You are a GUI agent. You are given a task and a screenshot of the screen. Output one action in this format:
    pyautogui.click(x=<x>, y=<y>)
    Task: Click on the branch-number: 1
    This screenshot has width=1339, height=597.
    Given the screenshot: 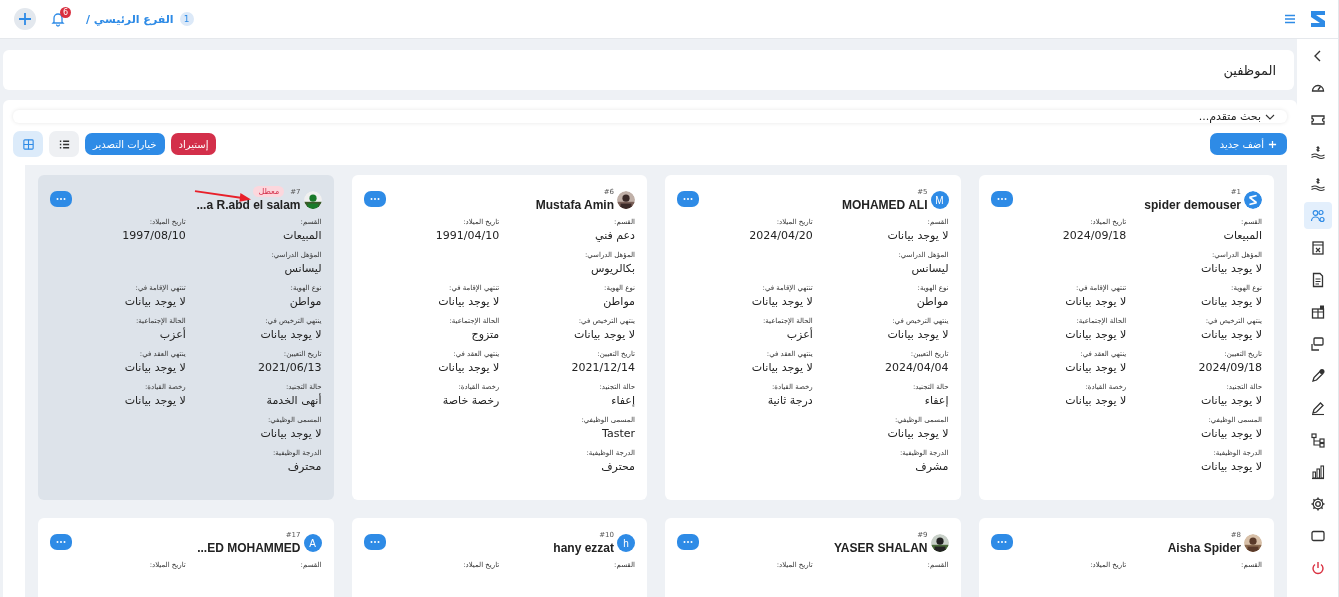 What is the action you would take?
    pyautogui.click(x=186, y=19)
    